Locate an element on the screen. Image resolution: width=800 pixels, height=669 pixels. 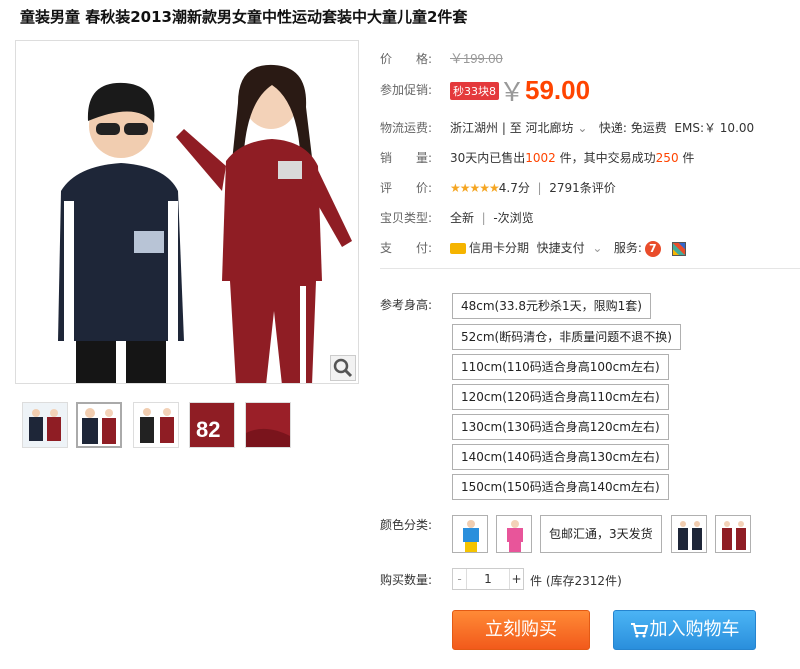
rating-label: 评 价: is located at coordinates (406, 188).